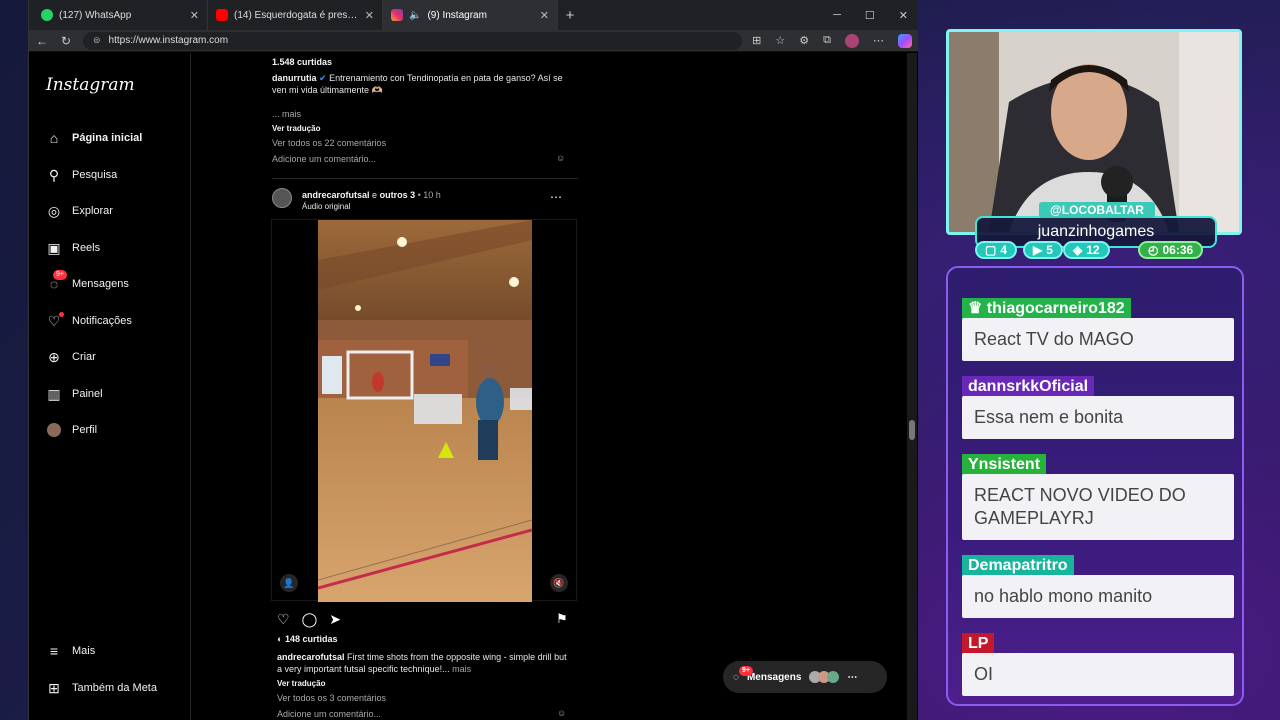  I want to click on nav-label: Painel, so click(87, 394).